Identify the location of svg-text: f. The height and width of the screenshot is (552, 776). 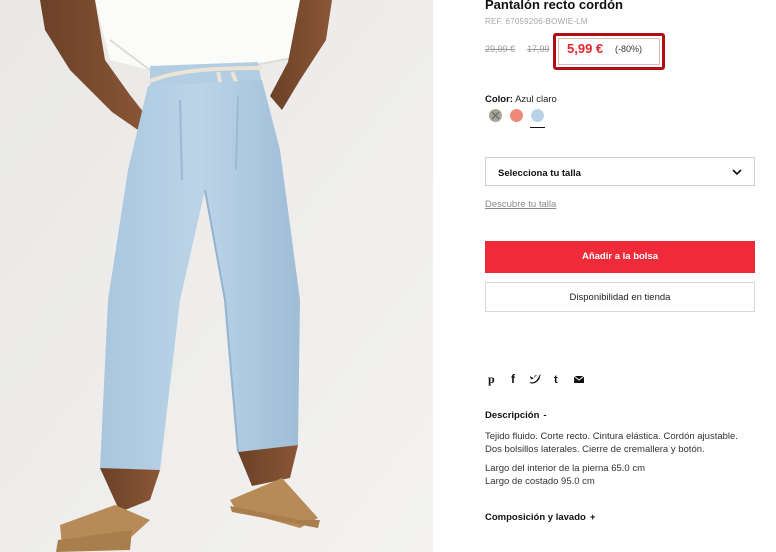
(513, 379).